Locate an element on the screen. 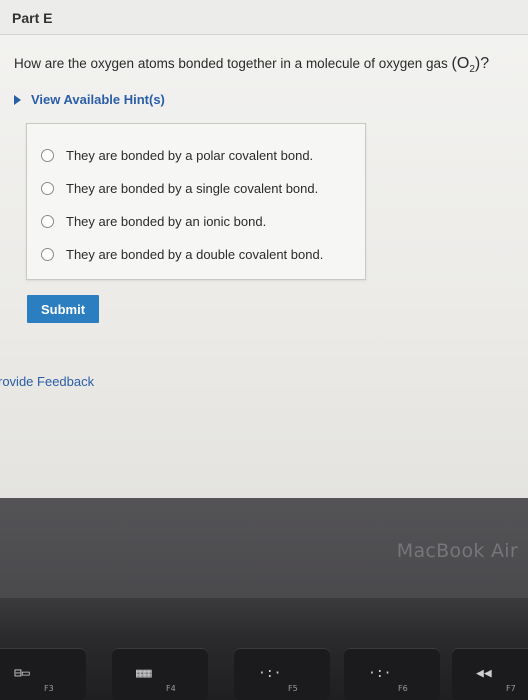 The height and width of the screenshot is (700, 528). key-f5: ·:· F5 is located at coordinates (282, 674).